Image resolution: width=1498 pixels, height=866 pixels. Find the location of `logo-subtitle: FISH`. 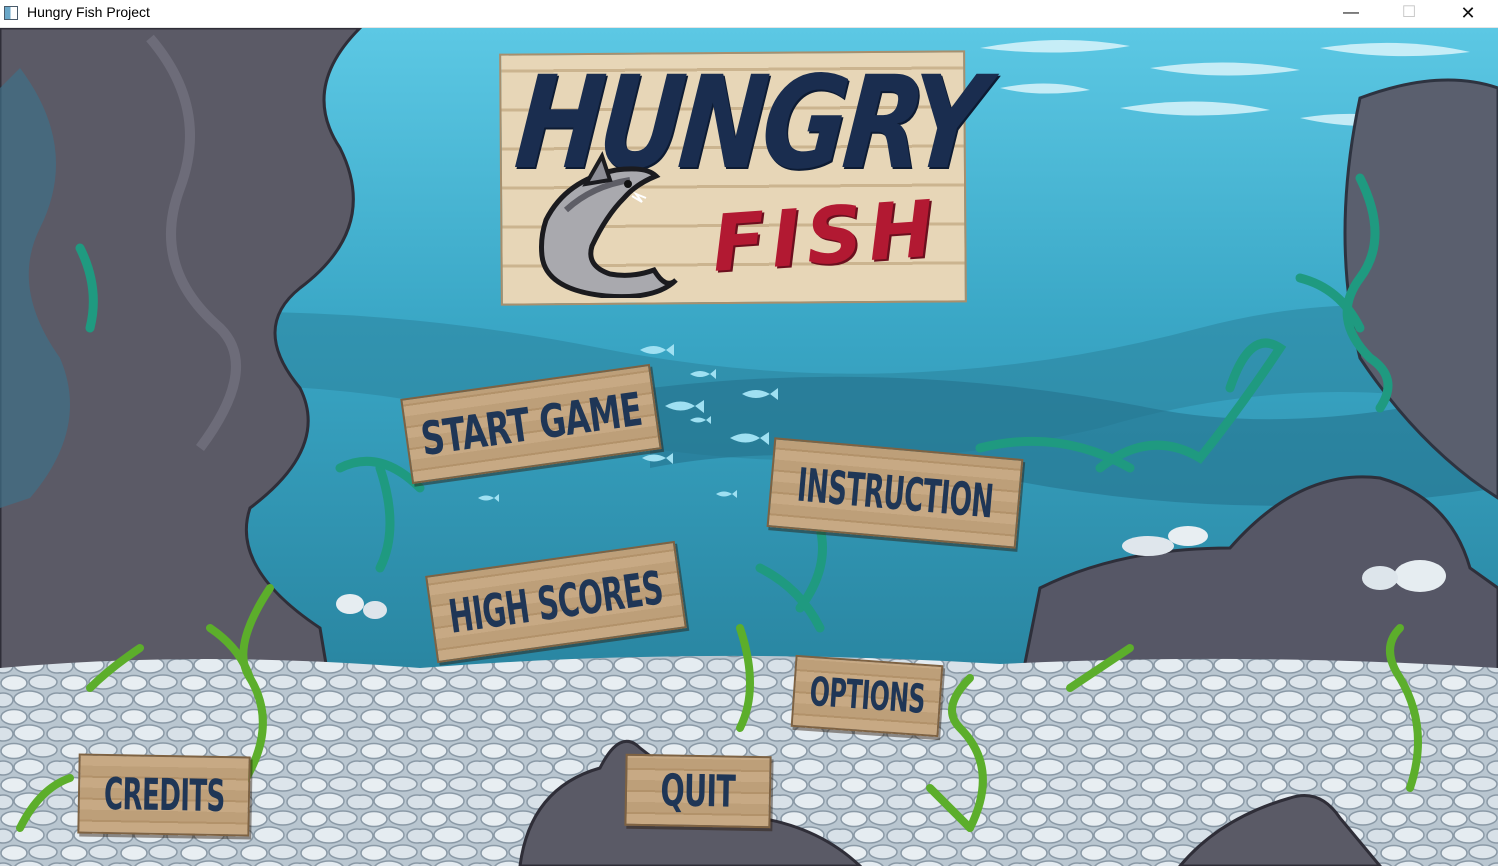

logo-subtitle: FISH is located at coordinates (826, 237).